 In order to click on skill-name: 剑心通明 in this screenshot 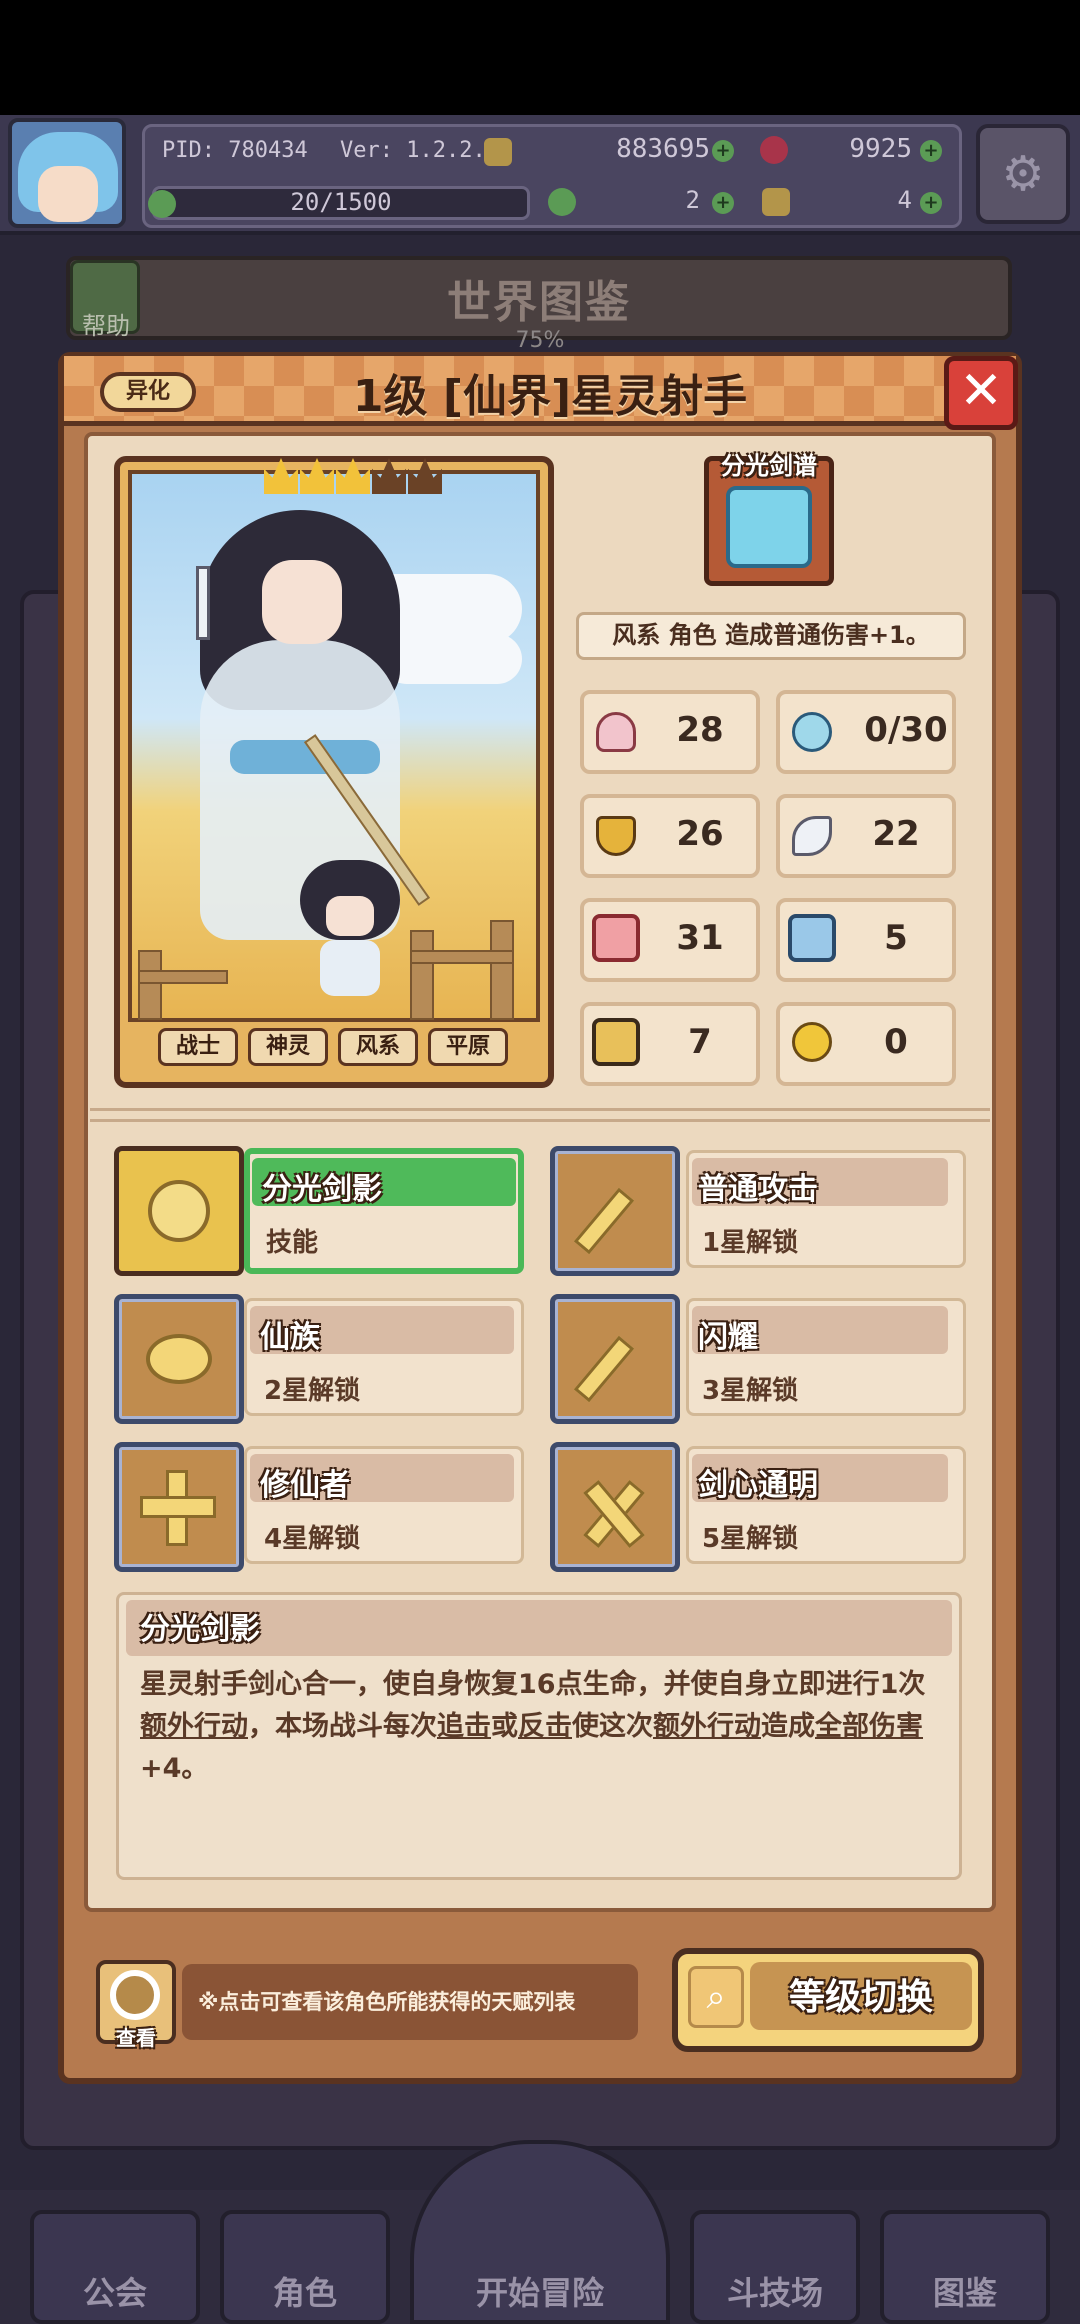, I will do `click(758, 1485)`.